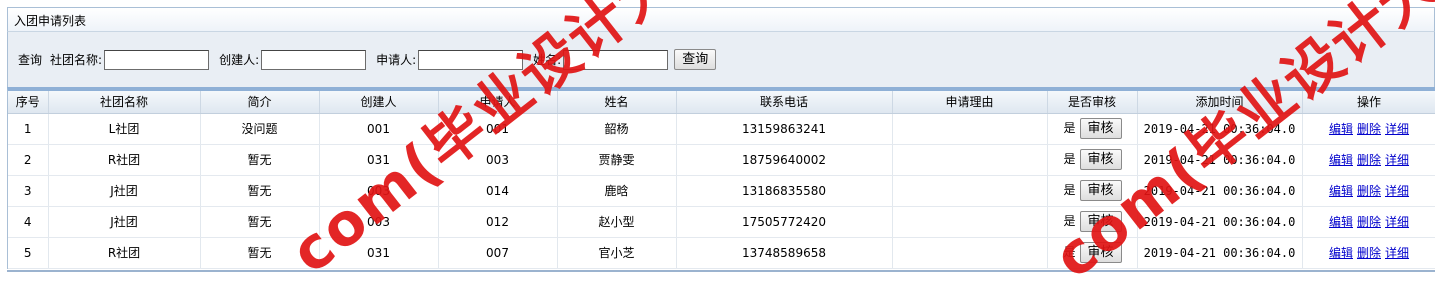 Image resolution: width=1435 pixels, height=303 pixels. Describe the element at coordinates (784, 253) in the screenshot. I see `cell-phone: 13748589658` at that location.